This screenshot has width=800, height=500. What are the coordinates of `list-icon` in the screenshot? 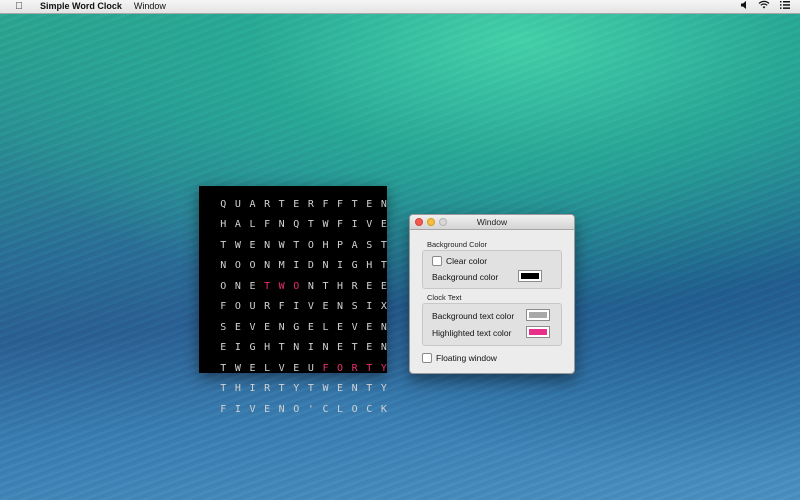 It's located at (785, 6).